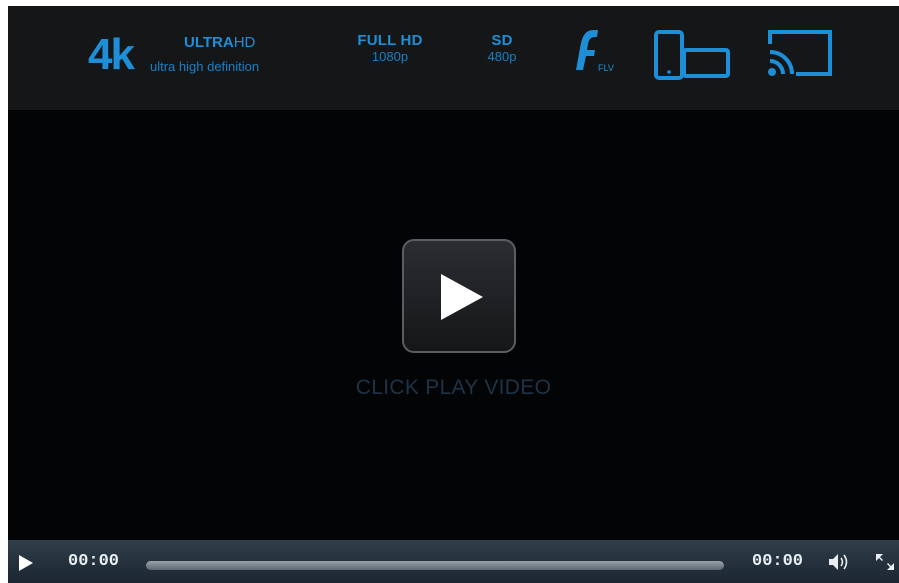 The width and height of the screenshot is (899, 583). What do you see at coordinates (209, 42) in the screenshot?
I see `format-4k-title-bold: ULTRA` at bounding box center [209, 42].